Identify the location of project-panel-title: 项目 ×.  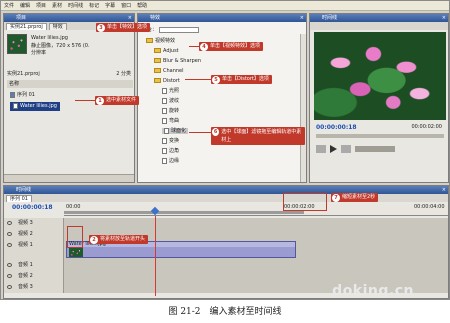
(69, 18).